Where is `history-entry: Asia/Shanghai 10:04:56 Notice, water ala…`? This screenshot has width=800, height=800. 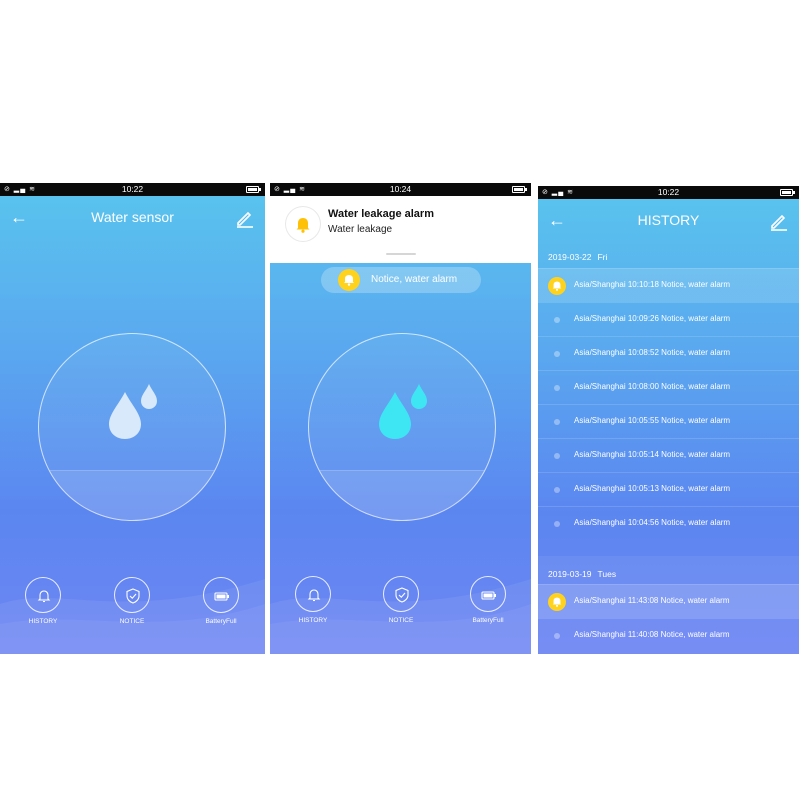 history-entry: Asia/Shanghai 10:04:56 Notice, water ala… is located at coordinates (668, 523).